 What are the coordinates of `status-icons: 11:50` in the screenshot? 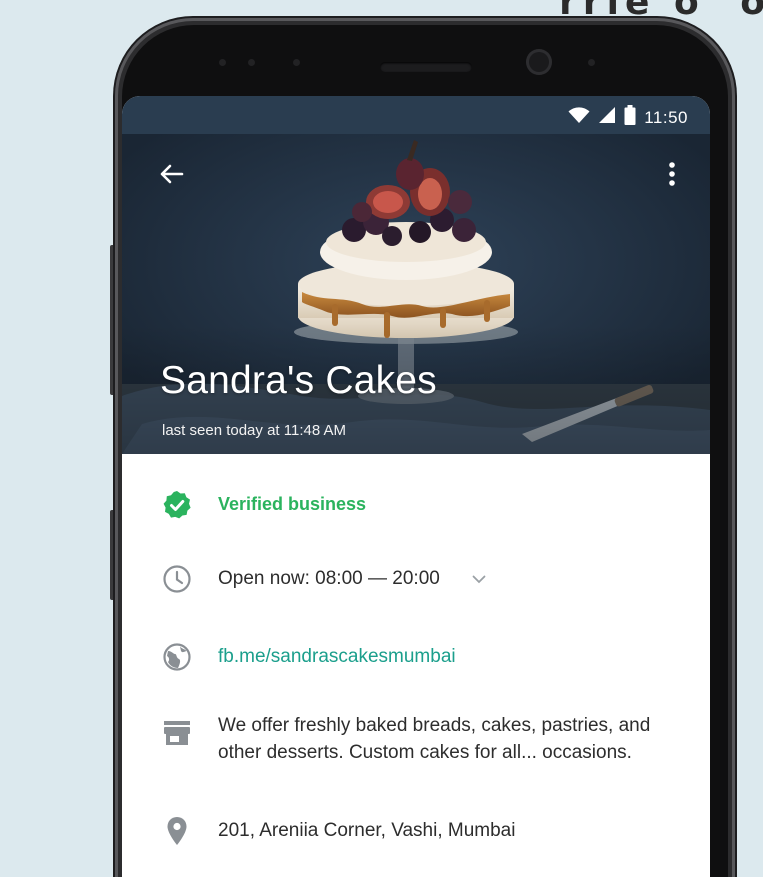 It's located at (628, 117).